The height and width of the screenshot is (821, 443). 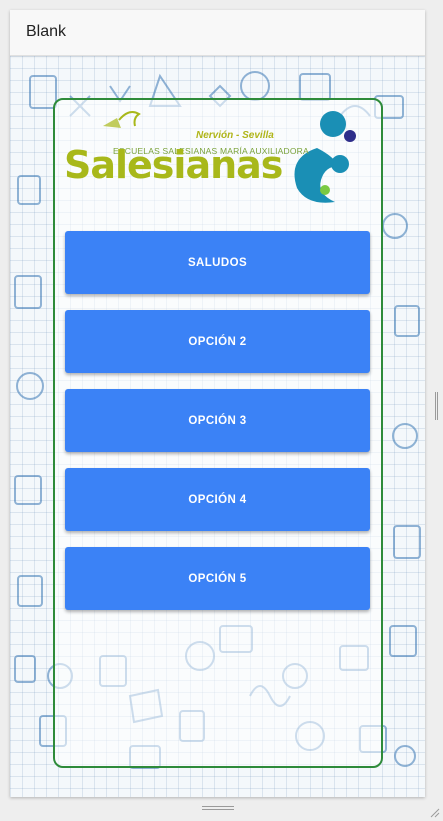 I want to click on saludos-button: SALUDOS, so click(x=217, y=262).